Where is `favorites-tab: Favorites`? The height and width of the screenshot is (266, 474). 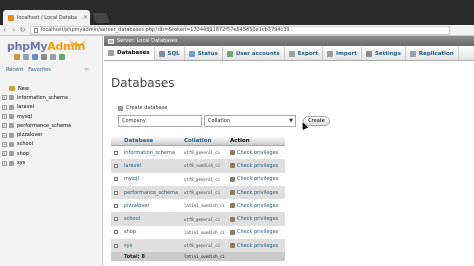 favorites-tab: Favorites is located at coordinates (39, 70).